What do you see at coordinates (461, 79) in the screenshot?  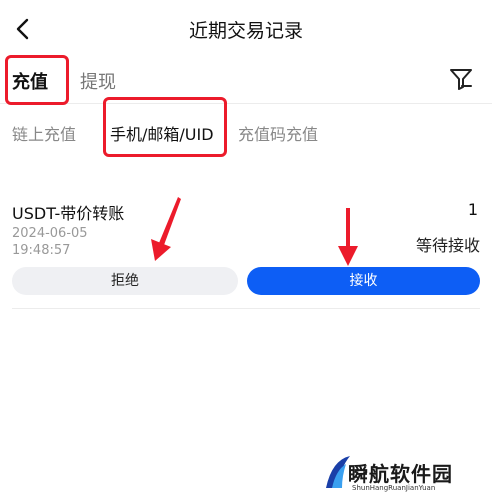 I see `filter-icon` at bounding box center [461, 79].